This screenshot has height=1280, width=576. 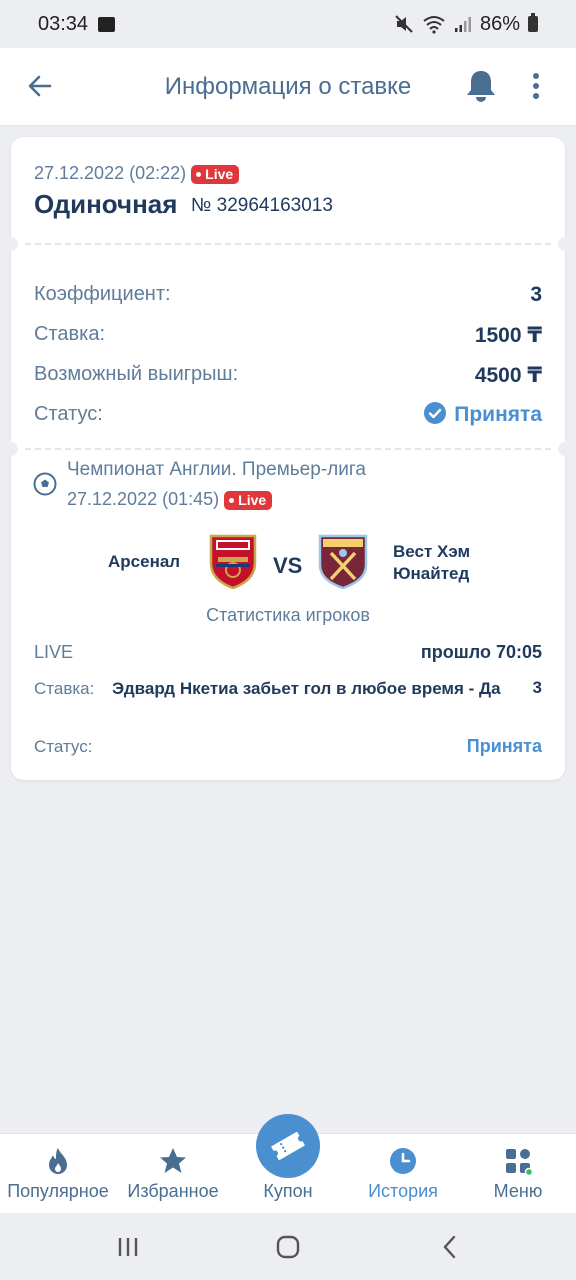 I want to click on nav-favorites: Избранное, so click(x=173, y=1174).